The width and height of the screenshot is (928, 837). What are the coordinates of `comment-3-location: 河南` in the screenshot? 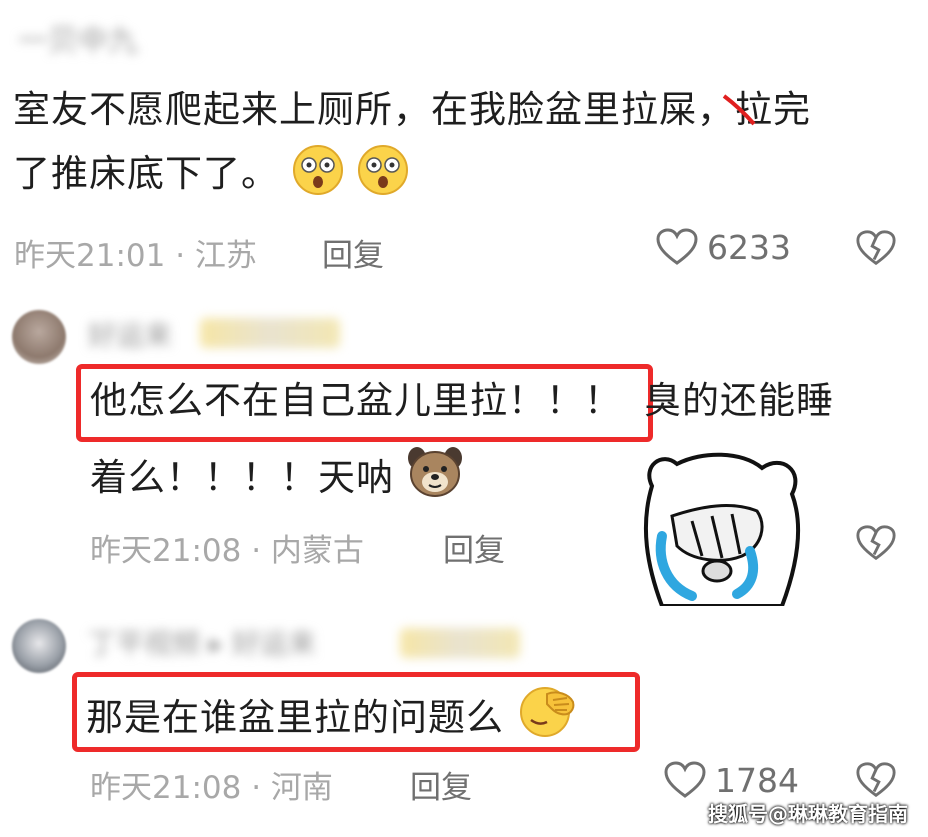 It's located at (301, 788).